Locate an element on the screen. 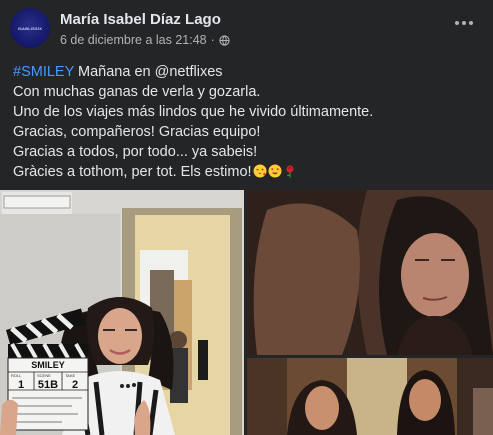 The height and width of the screenshot is (435, 493). clapper-title: SMILEY is located at coordinates (48, 365).